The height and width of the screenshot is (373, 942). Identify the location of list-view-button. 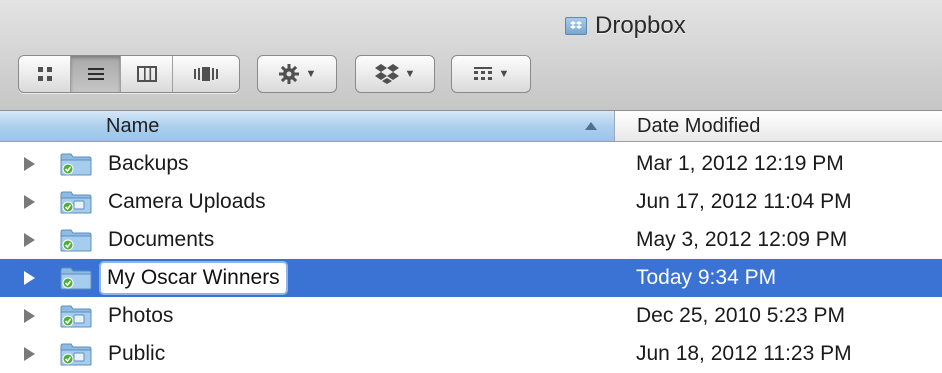
(96, 74).